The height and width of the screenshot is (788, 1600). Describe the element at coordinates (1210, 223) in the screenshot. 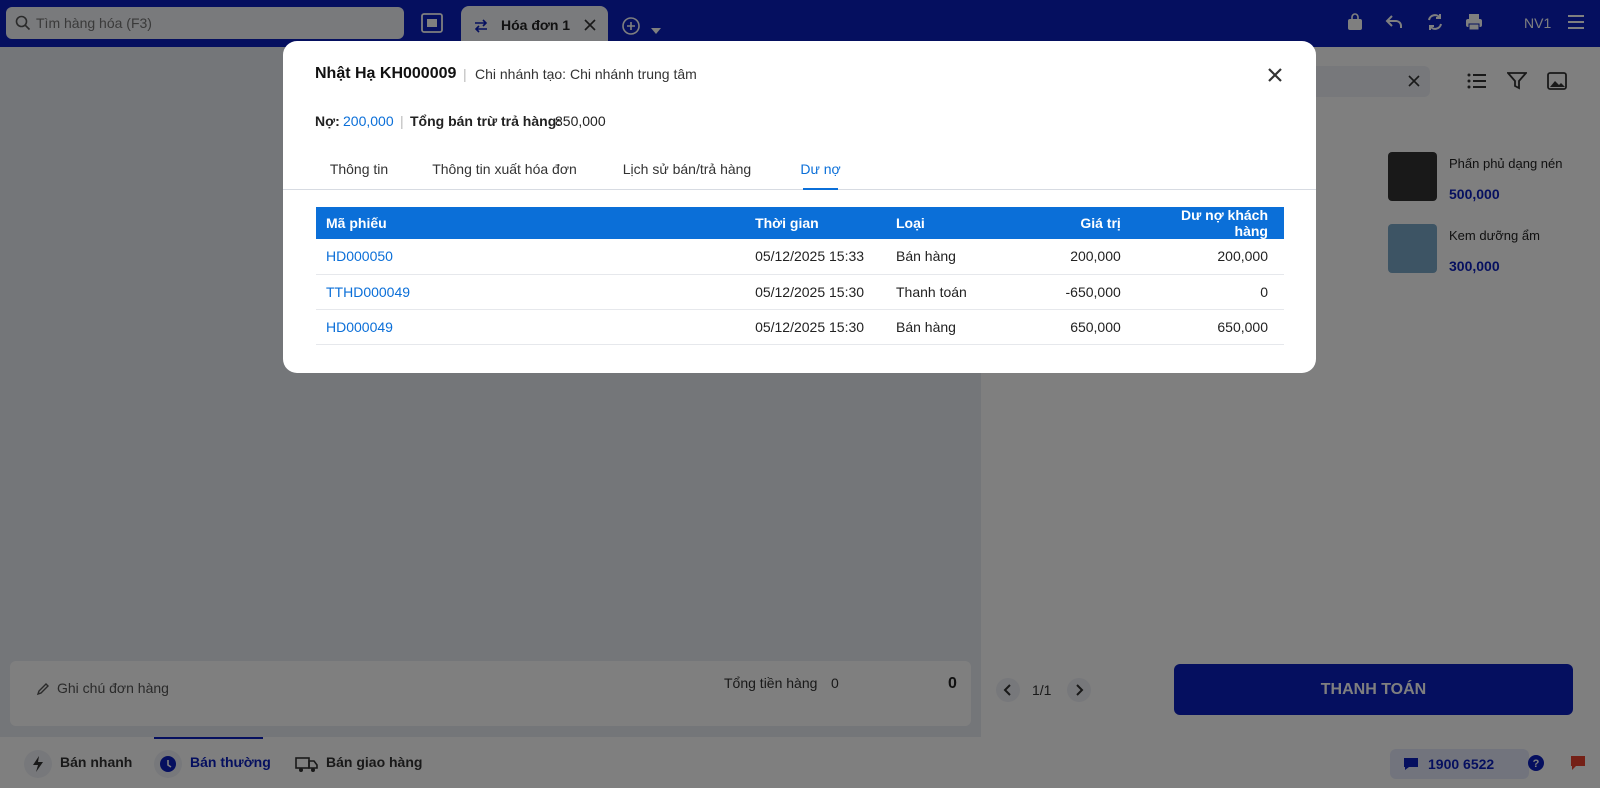

I see `col-customer-debt: Dư nợ khách hàng` at that location.